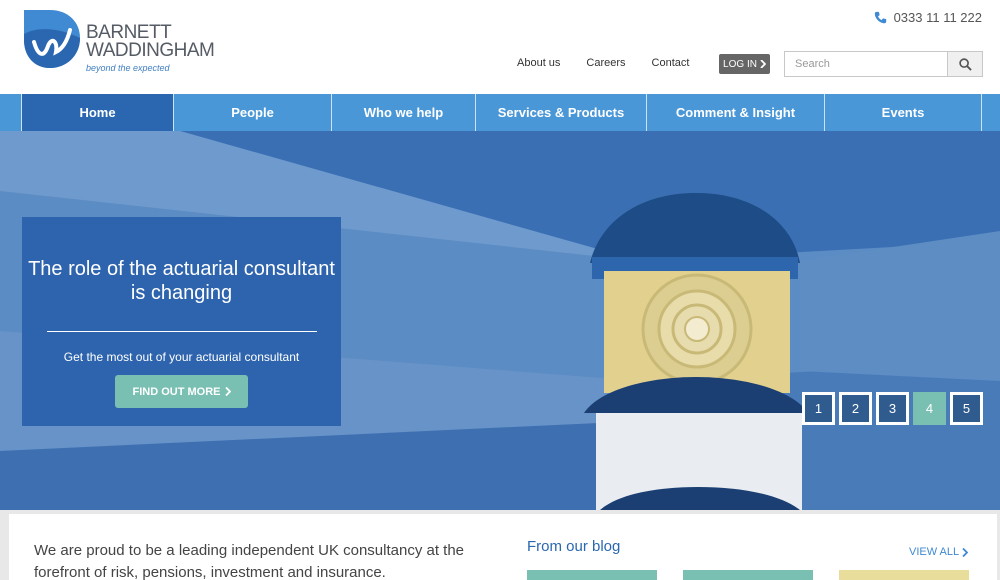 This screenshot has height=580, width=1000. I want to click on search-input, so click(866, 64).